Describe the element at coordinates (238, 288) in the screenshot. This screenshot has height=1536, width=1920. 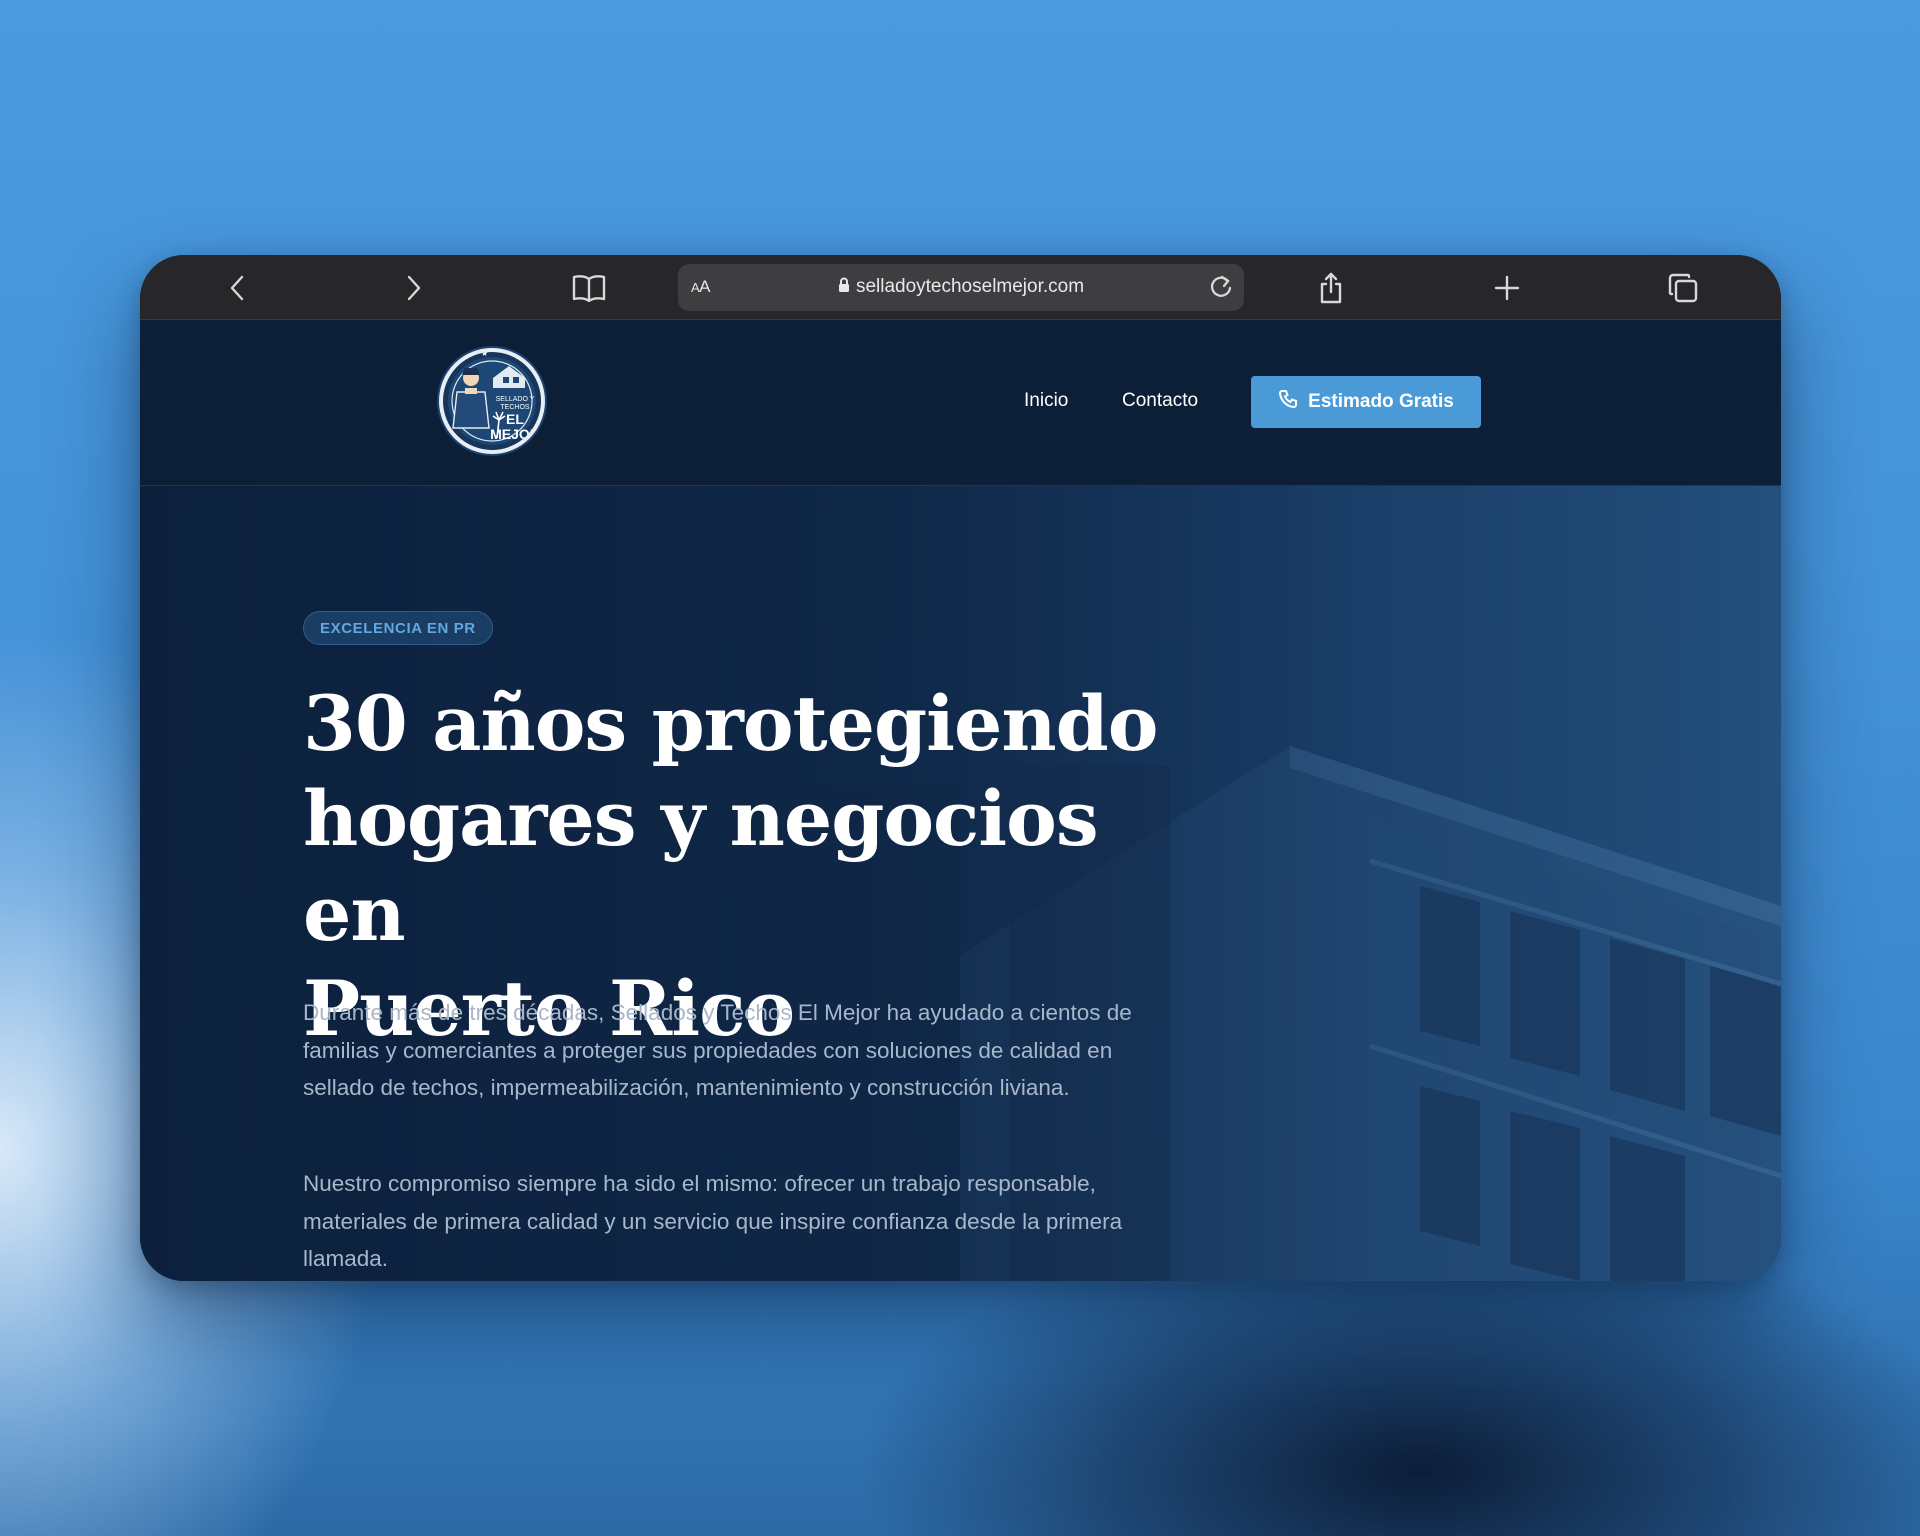
I see `chevron-left-icon` at that location.